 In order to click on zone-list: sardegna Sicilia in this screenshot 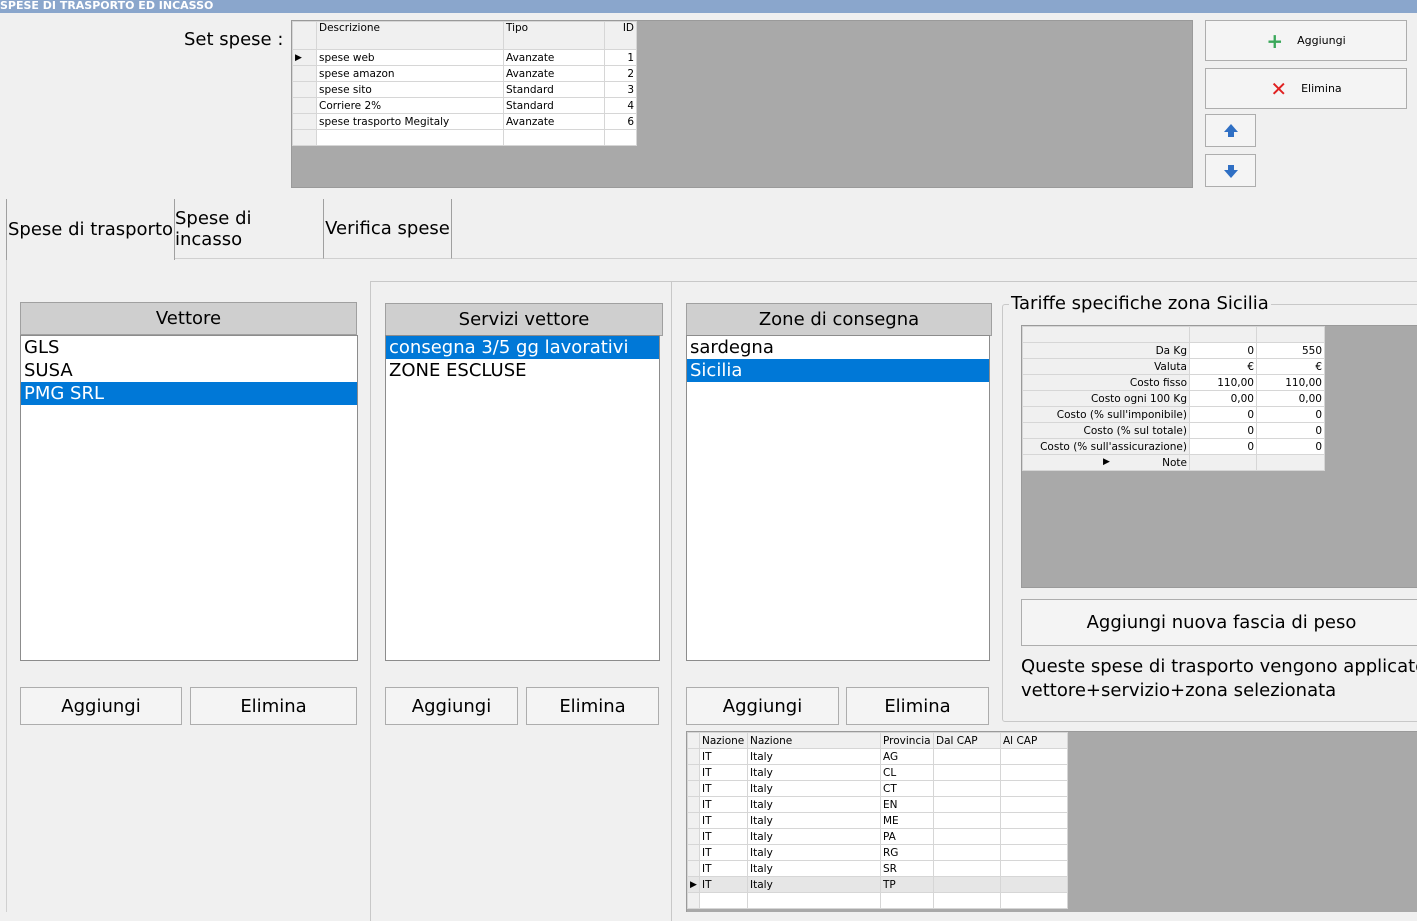, I will do `click(838, 498)`.